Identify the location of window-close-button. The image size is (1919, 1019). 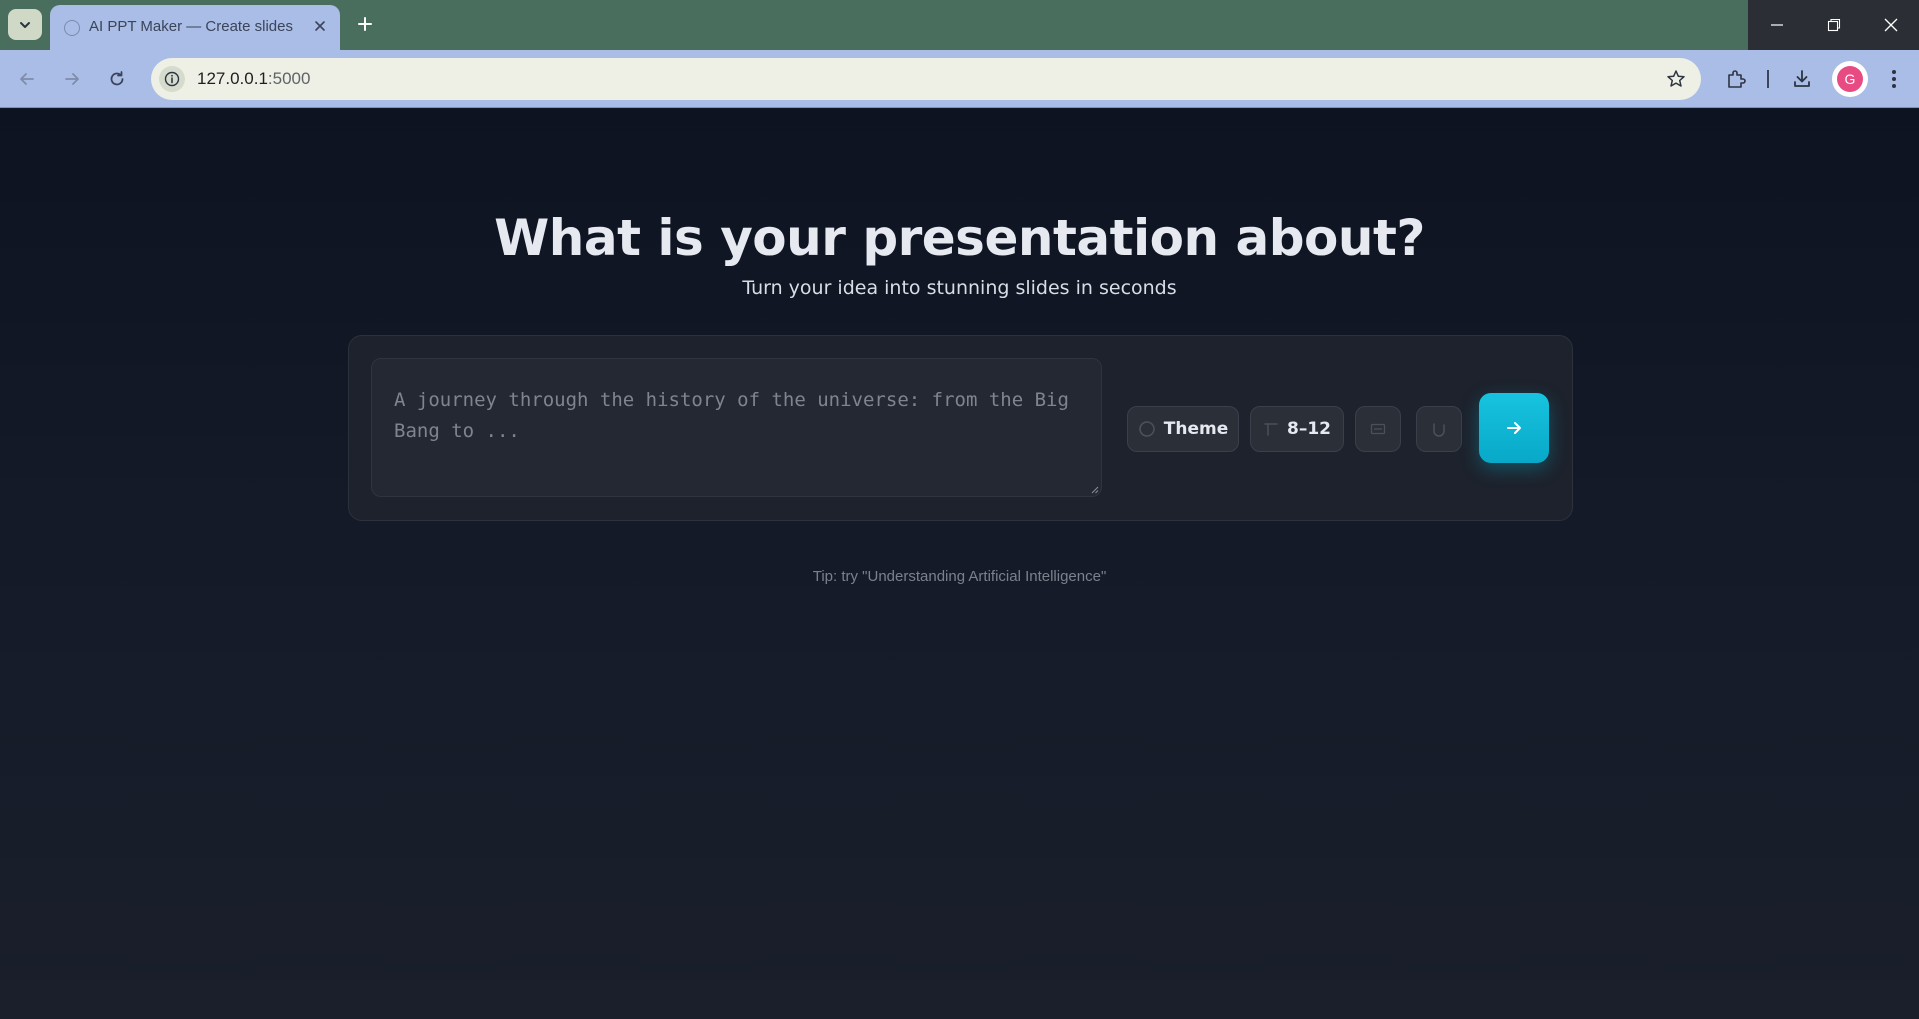
(1890, 25).